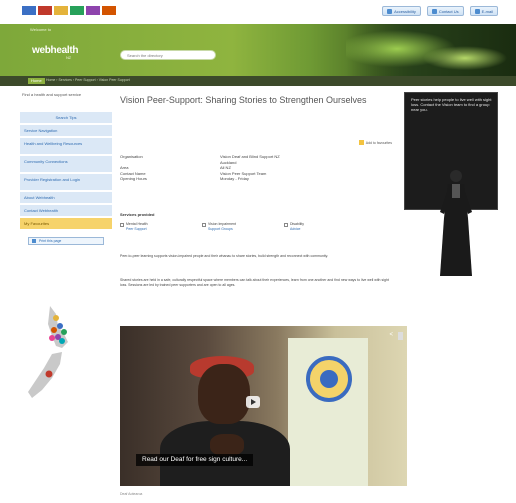  Describe the element at coordinates (66, 131) in the screenshot. I see `sidebar-item-service-navigation: Service Navigation` at that location.